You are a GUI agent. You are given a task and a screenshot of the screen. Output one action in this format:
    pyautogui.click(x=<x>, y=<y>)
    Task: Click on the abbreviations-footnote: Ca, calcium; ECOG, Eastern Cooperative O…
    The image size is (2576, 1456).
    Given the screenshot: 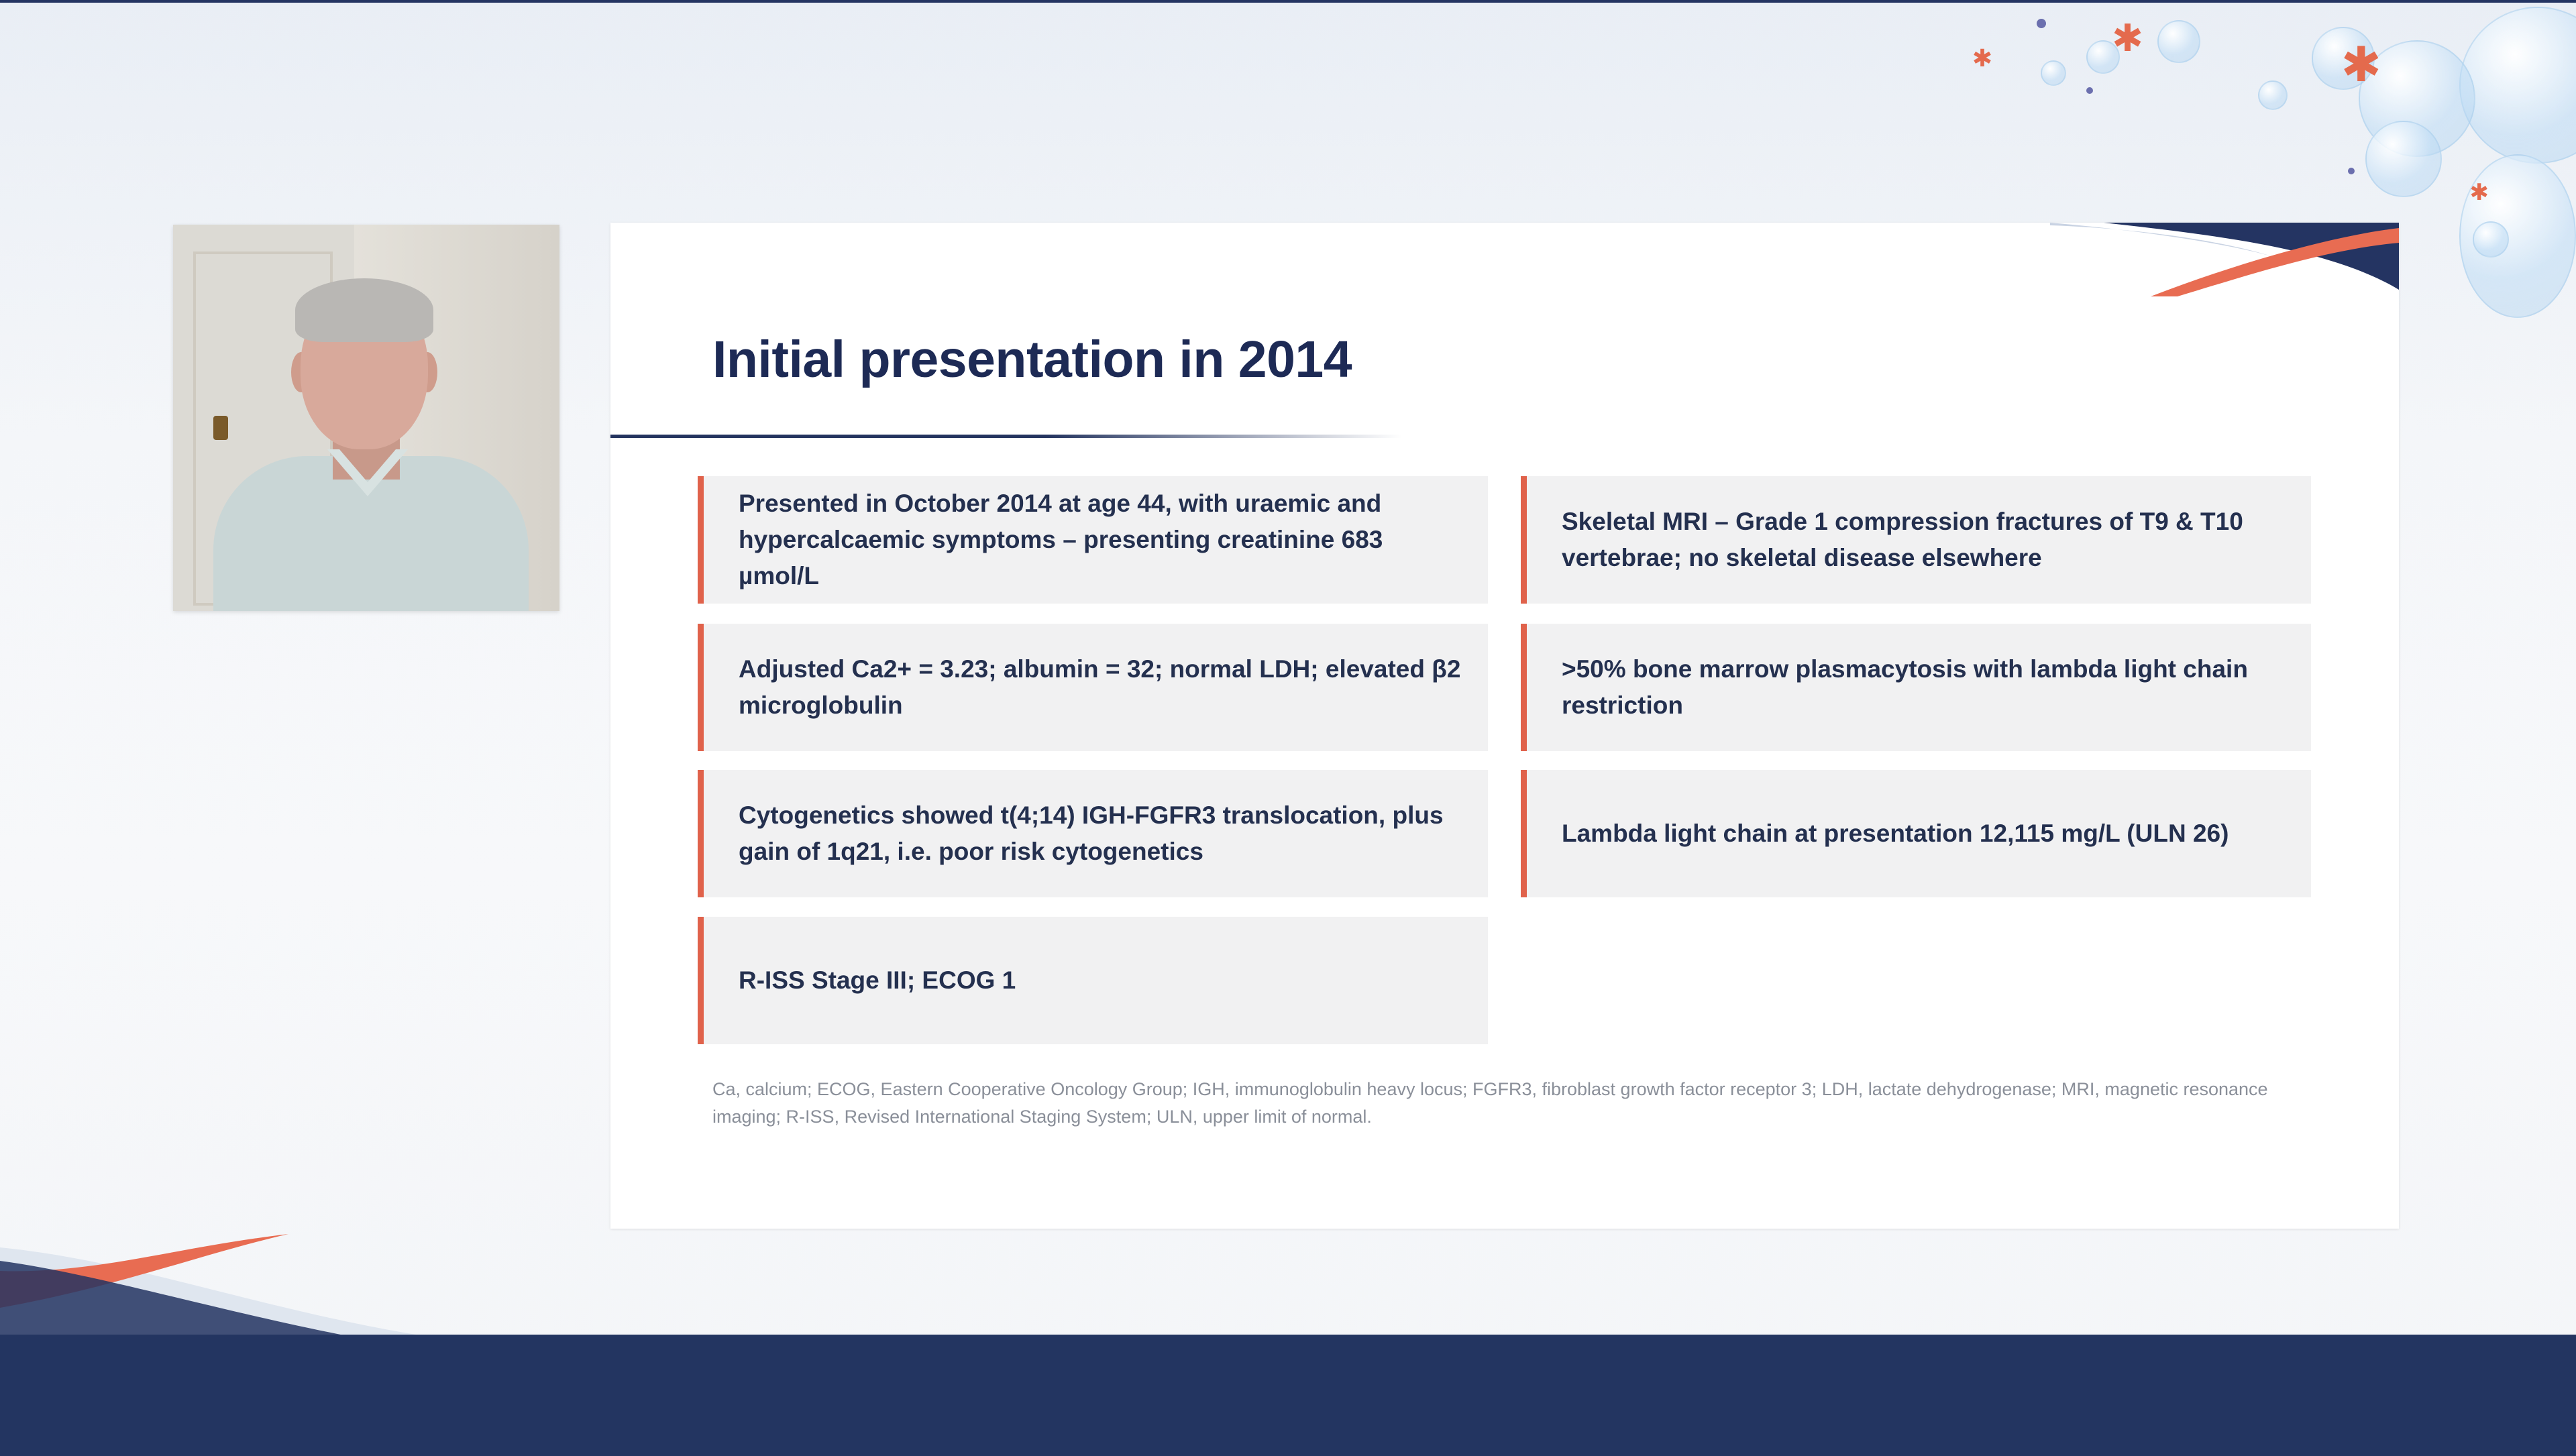 What is the action you would take?
    pyautogui.click(x=1490, y=1103)
    